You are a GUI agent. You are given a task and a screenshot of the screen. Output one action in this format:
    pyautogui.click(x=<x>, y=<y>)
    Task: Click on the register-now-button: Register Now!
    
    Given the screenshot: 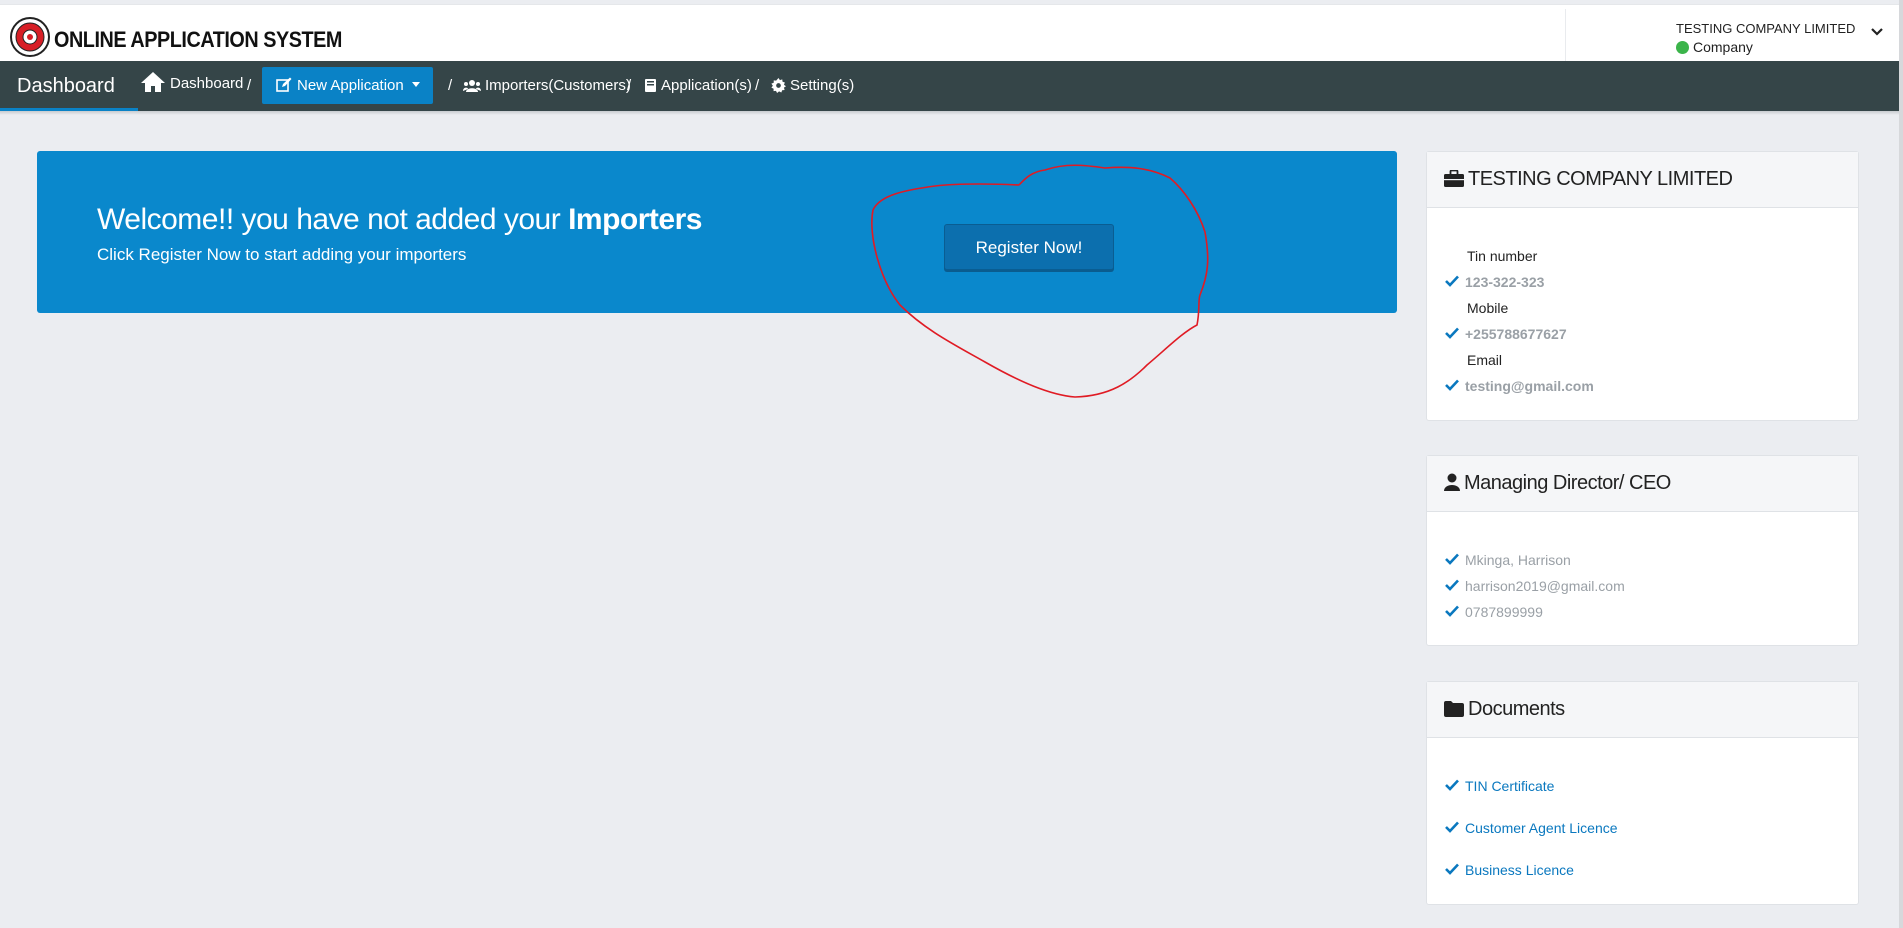 What is the action you would take?
    pyautogui.click(x=1029, y=247)
    